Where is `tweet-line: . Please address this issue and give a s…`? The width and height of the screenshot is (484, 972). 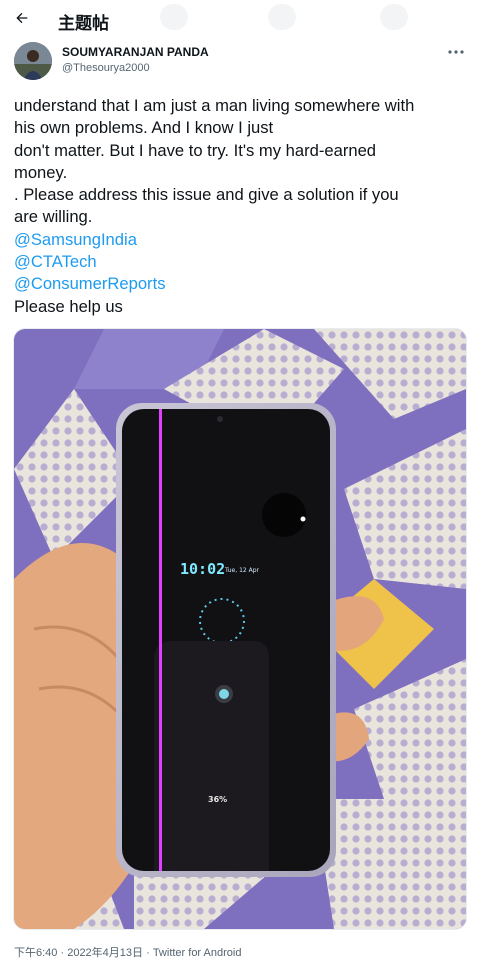 tweet-line: . Please address this issue and give a s… is located at coordinates (206, 195).